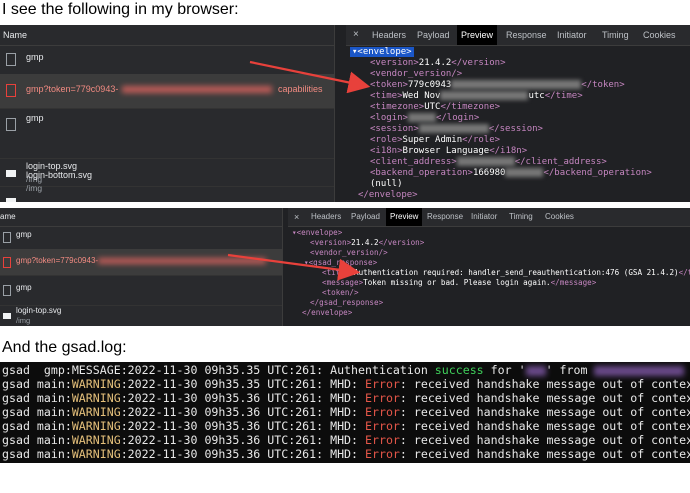 The height and width of the screenshot is (493, 690). Describe the element at coordinates (64, 347) in the screenshot. I see `caption-log: And the gsad.log:` at that location.